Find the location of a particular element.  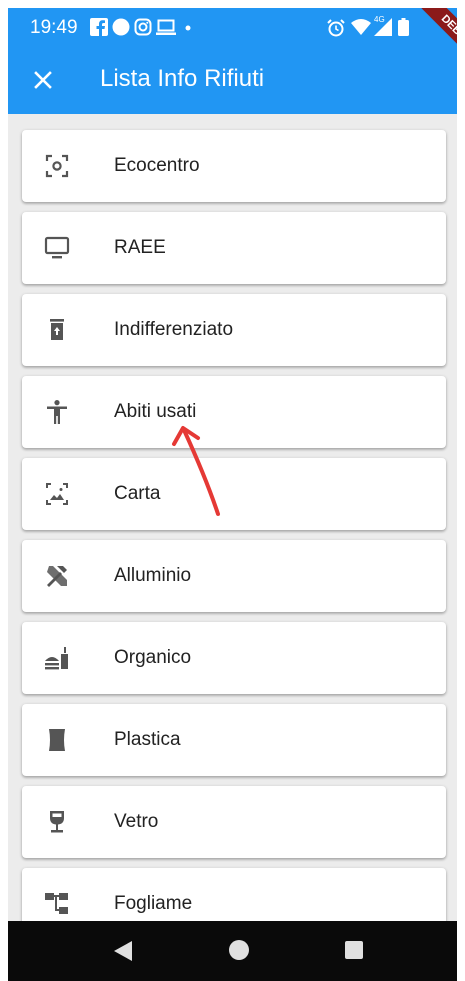

trash-bin-icon is located at coordinates (57, 329).